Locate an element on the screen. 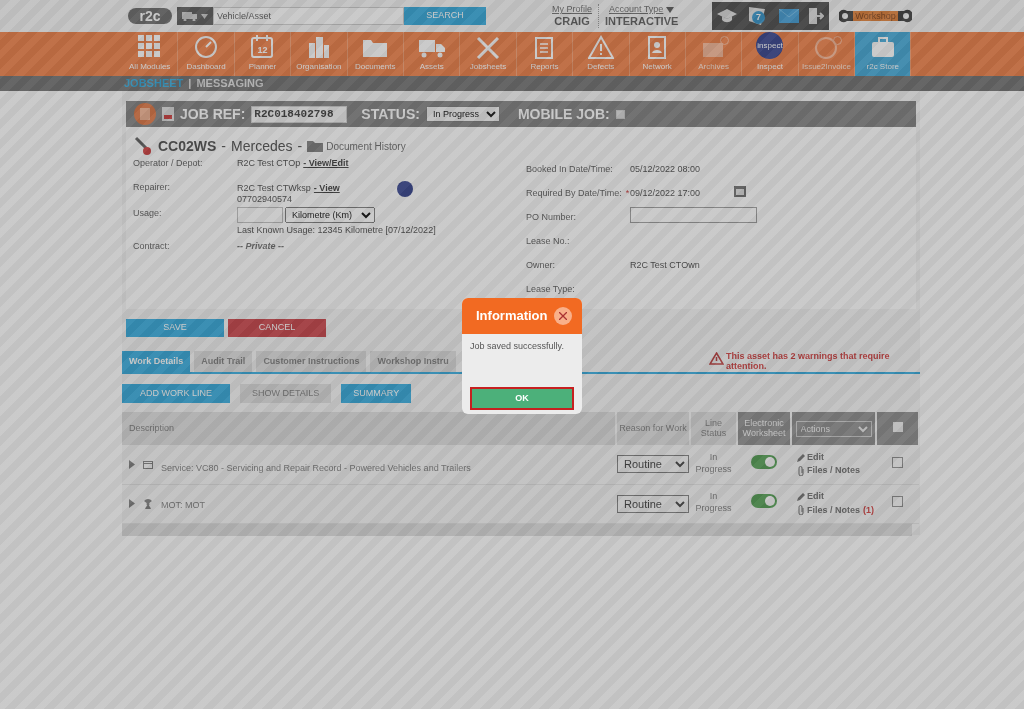  required-mark: * is located at coordinates (627, 193).